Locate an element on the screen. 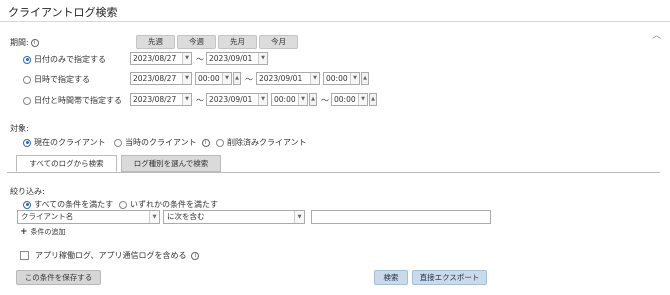 The image size is (670, 295). match-option-label: いずれかの条件を満たす is located at coordinates (174, 204).